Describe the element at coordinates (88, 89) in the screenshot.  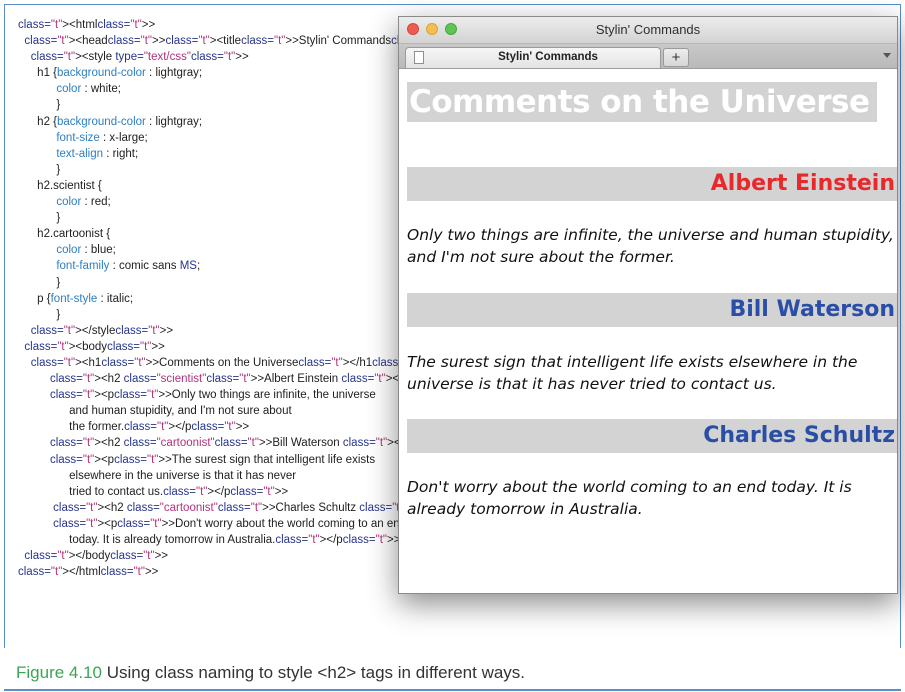
I see `code-line: color : white;` at that location.